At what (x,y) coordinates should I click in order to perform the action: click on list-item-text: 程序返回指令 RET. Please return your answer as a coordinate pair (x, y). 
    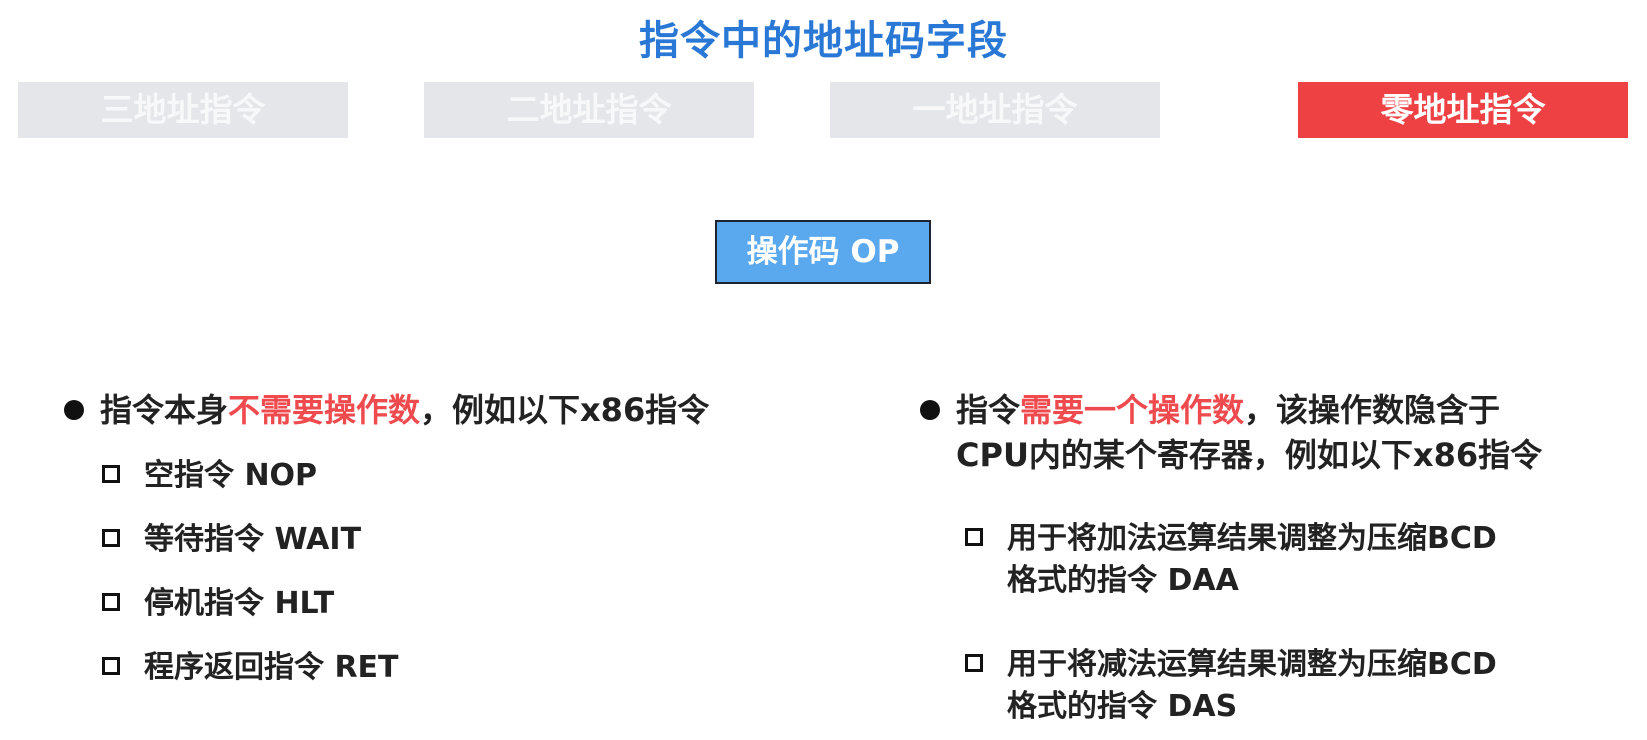
    Looking at the image, I should click on (271, 667).